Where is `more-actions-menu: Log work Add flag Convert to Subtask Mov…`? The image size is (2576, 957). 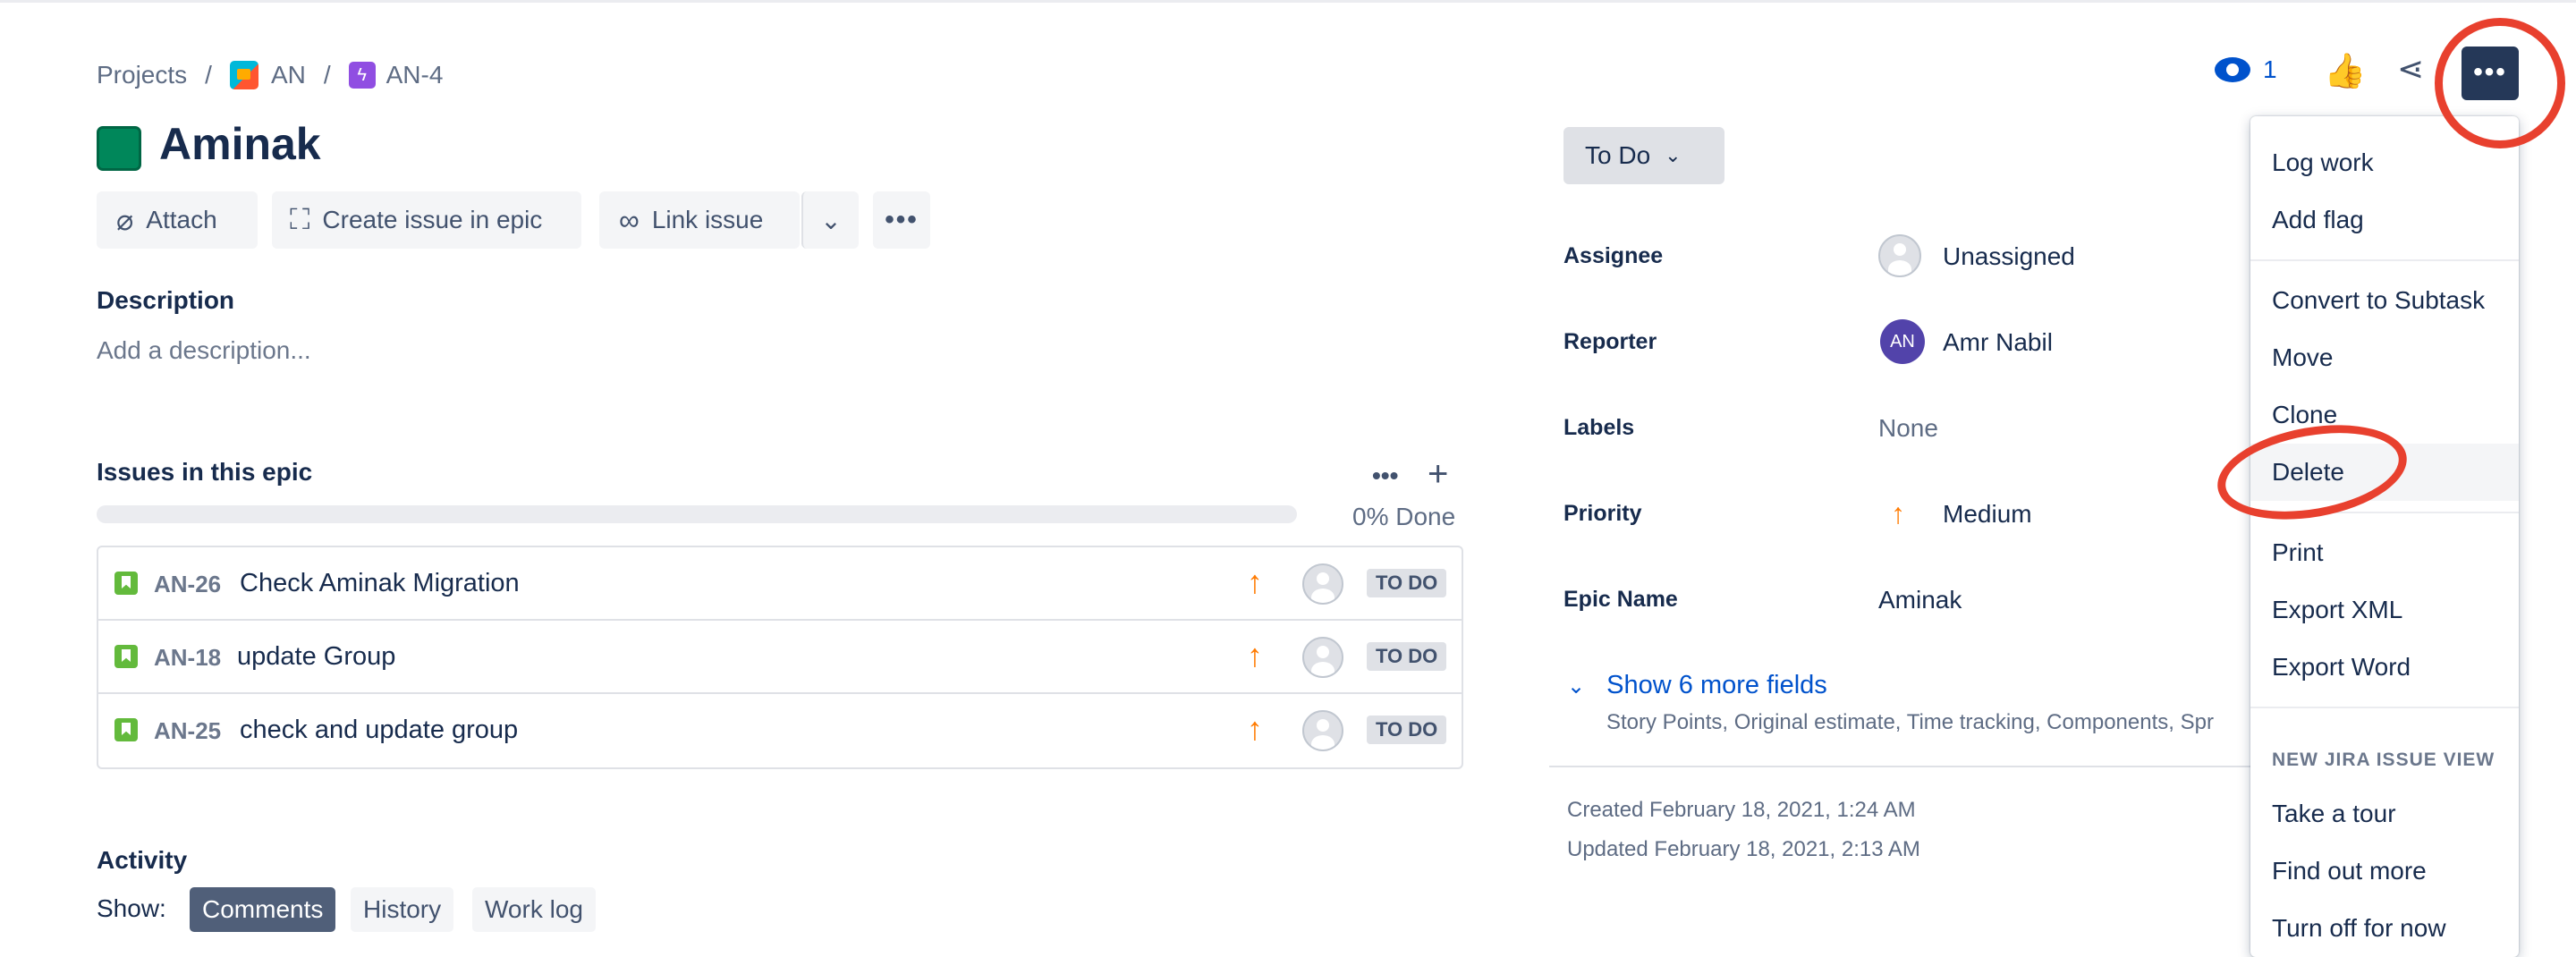 more-actions-menu: Log work Add flag Convert to Subtask Mov… is located at coordinates (2384, 536).